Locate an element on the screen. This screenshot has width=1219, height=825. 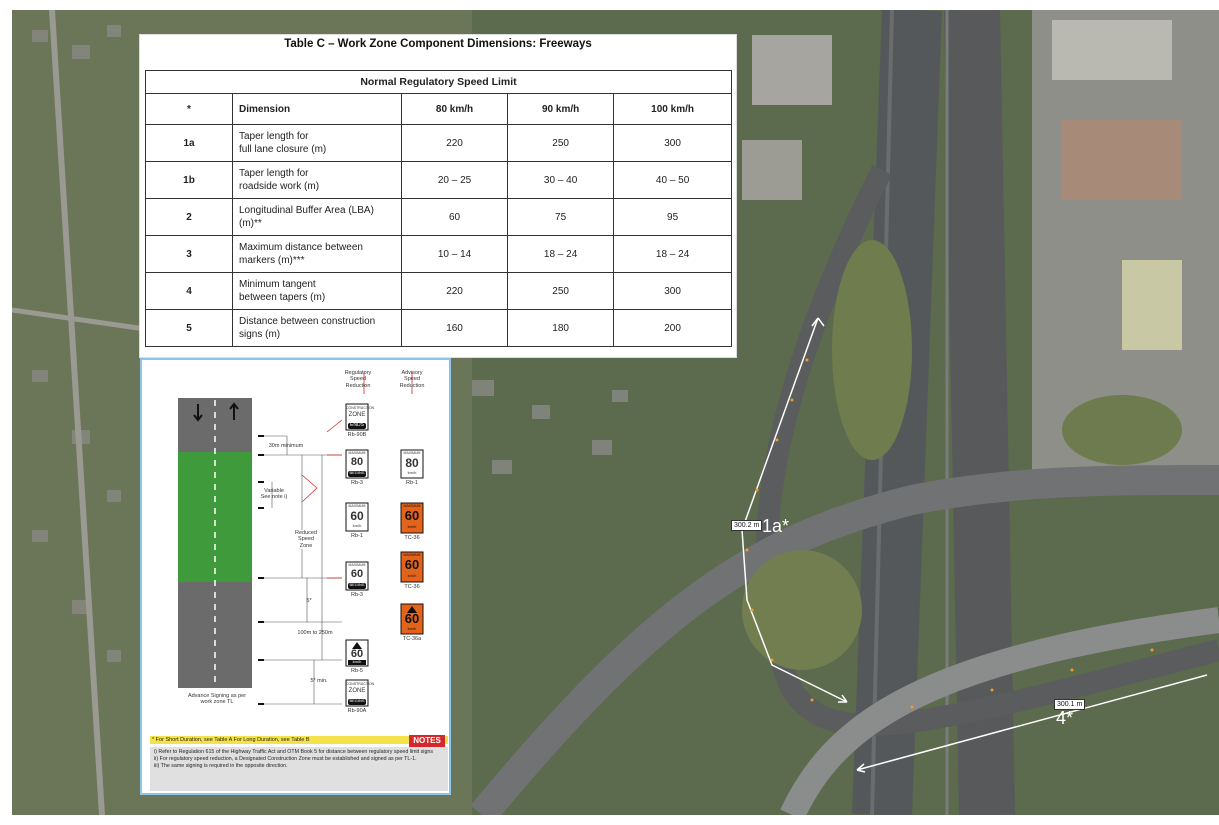
col-header-80: 80 km/h is located at coordinates (454, 109).